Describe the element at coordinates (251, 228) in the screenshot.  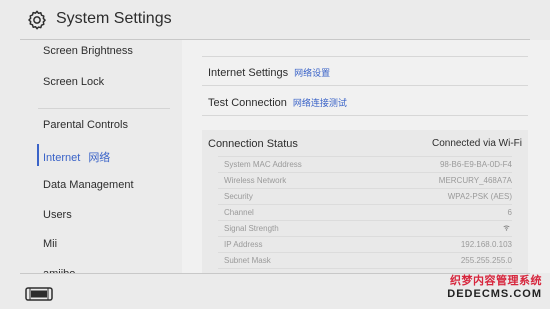
I see `detail-key: Signal Strength` at that location.